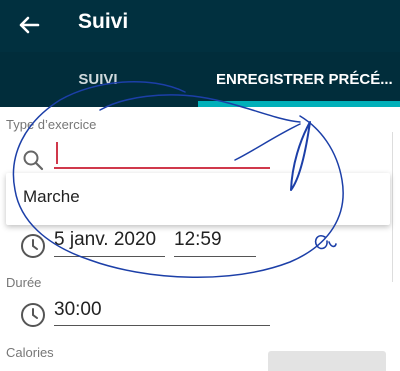  Describe the element at coordinates (215, 243) in the screenshot. I see `time-field: 12:59` at that location.